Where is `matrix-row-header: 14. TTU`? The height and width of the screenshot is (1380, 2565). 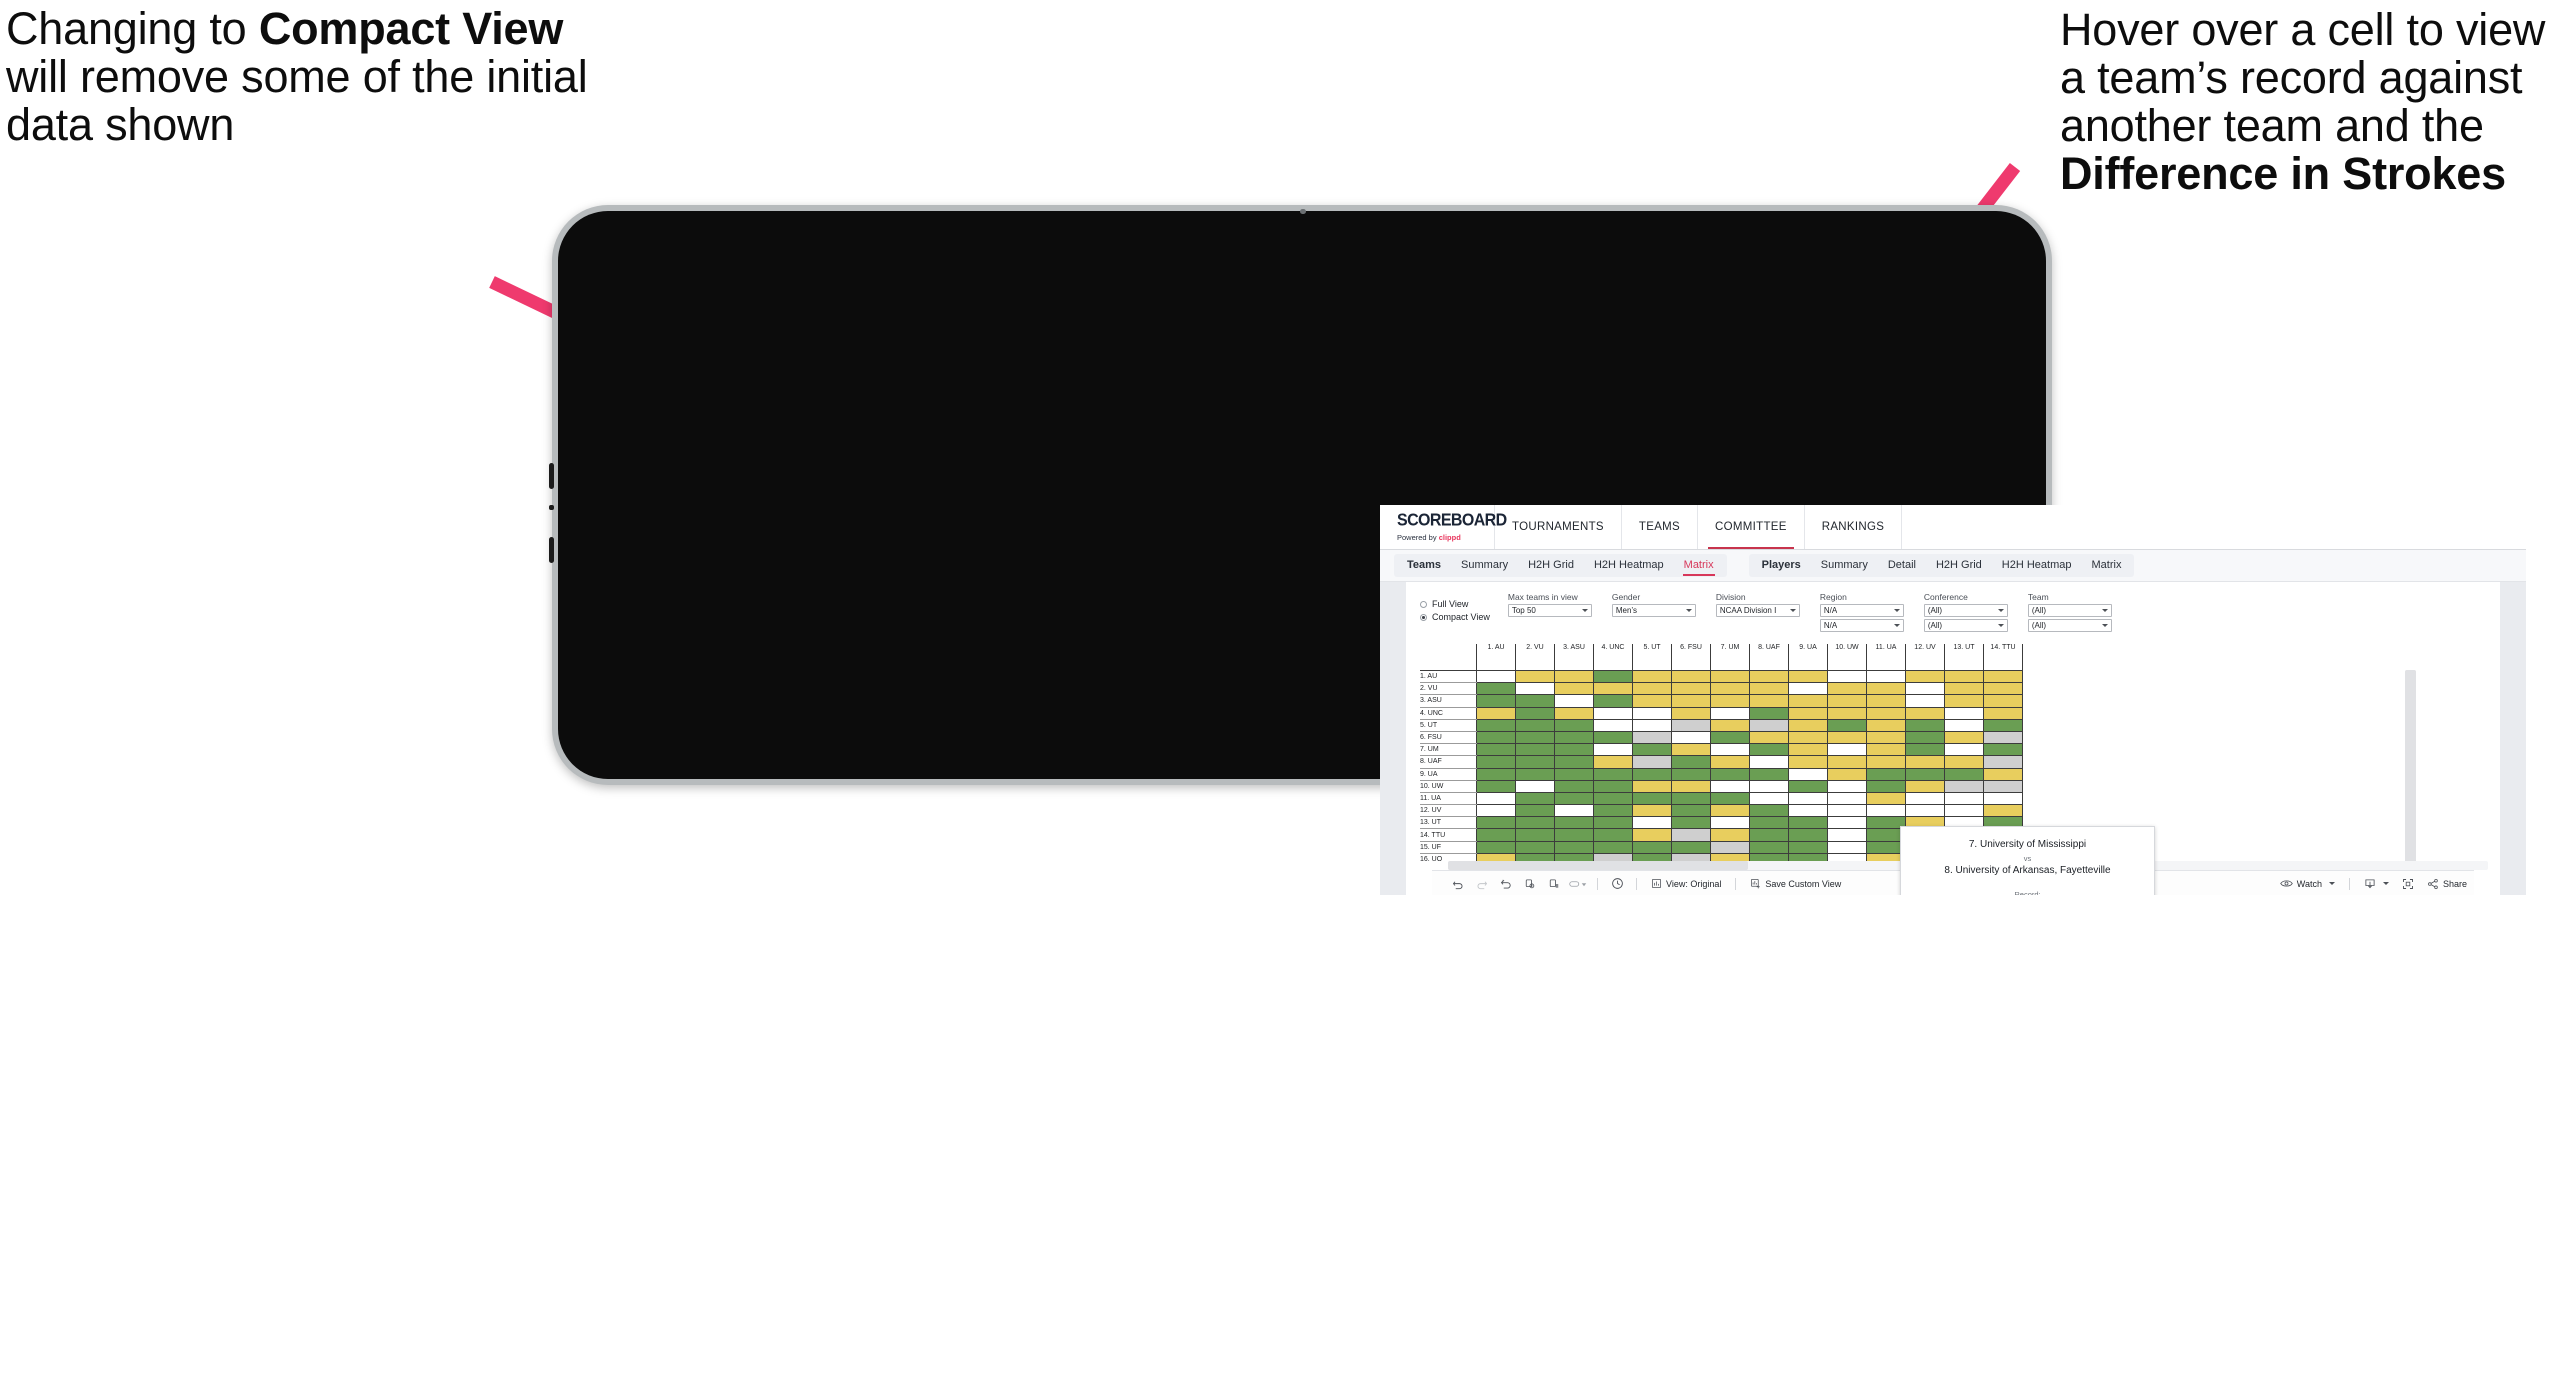 matrix-row-header: 14. TTU is located at coordinates (1448, 835).